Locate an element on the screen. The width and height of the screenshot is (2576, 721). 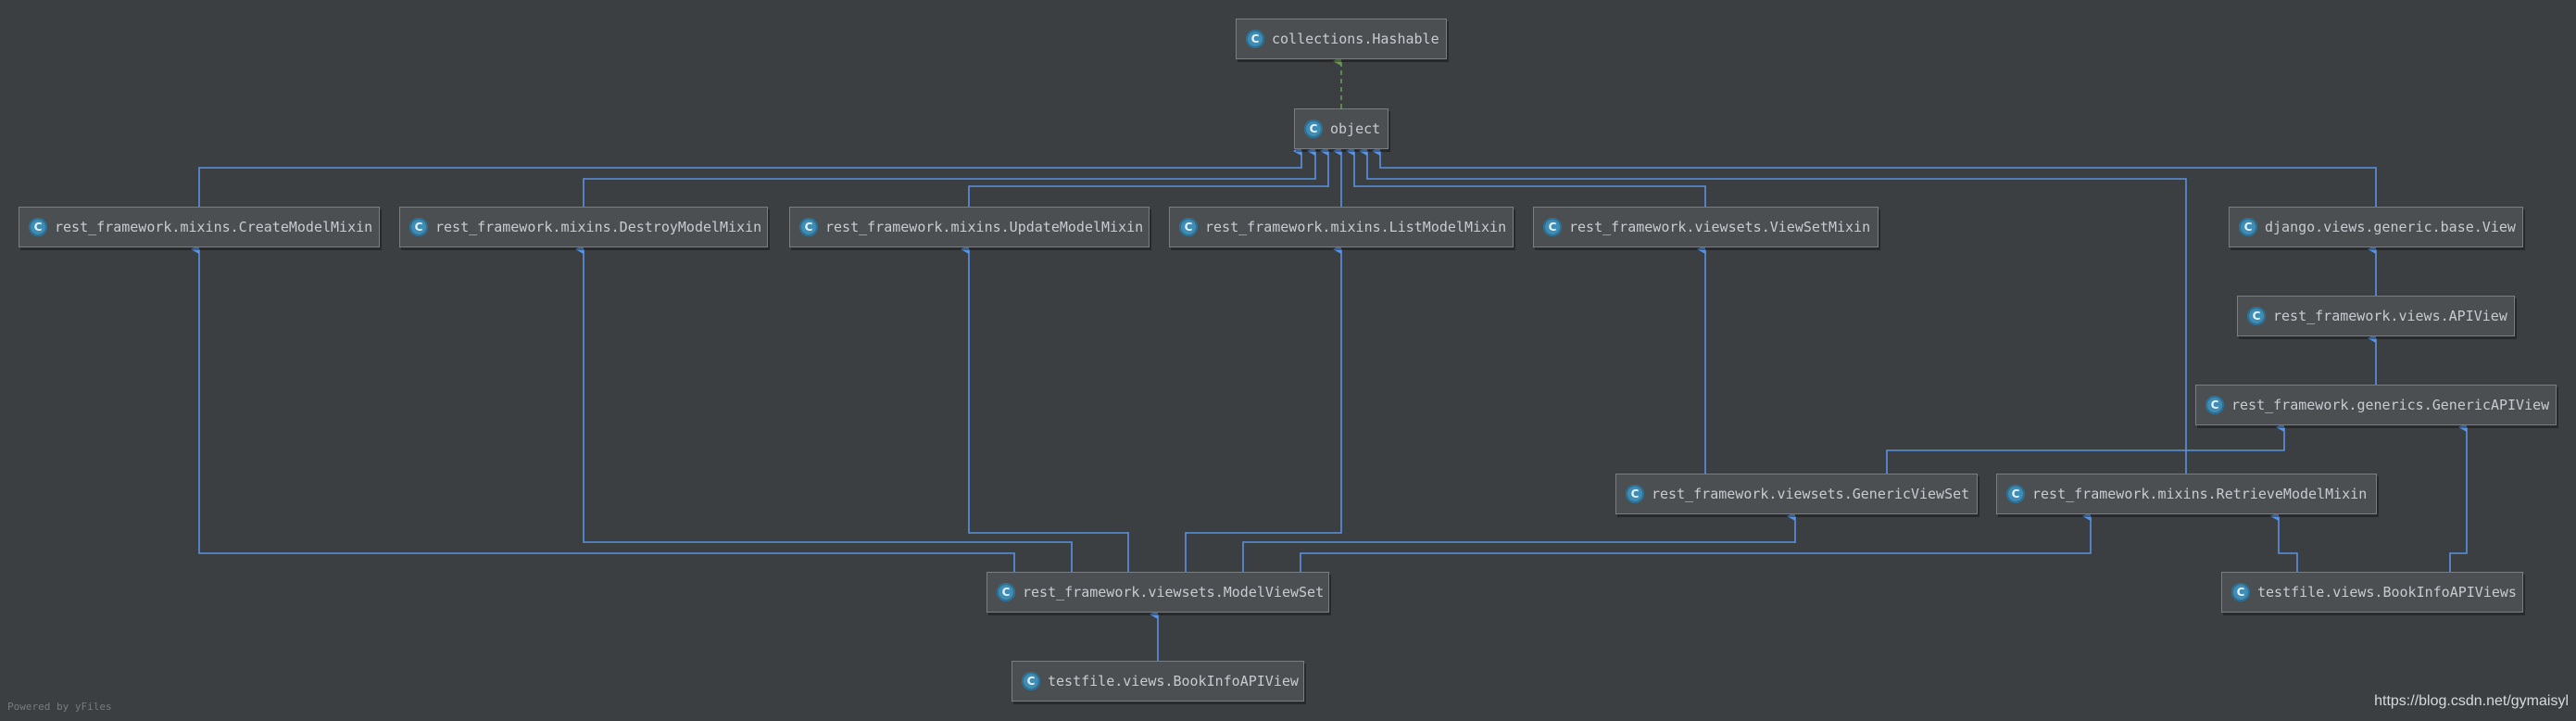
edge-bookinfoapiviews-genericapiview is located at coordinates (2458, 497).